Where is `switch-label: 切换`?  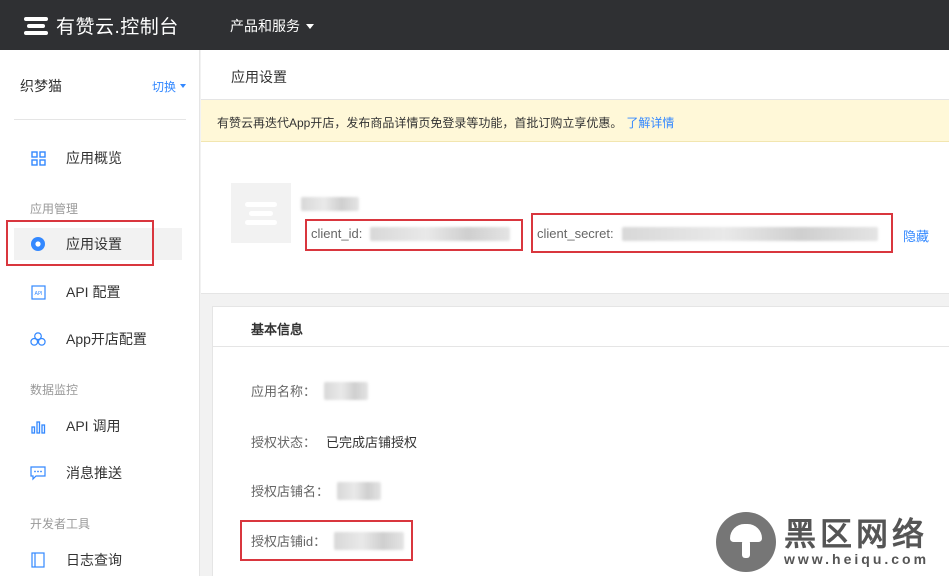 switch-label: 切换 is located at coordinates (163, 86).